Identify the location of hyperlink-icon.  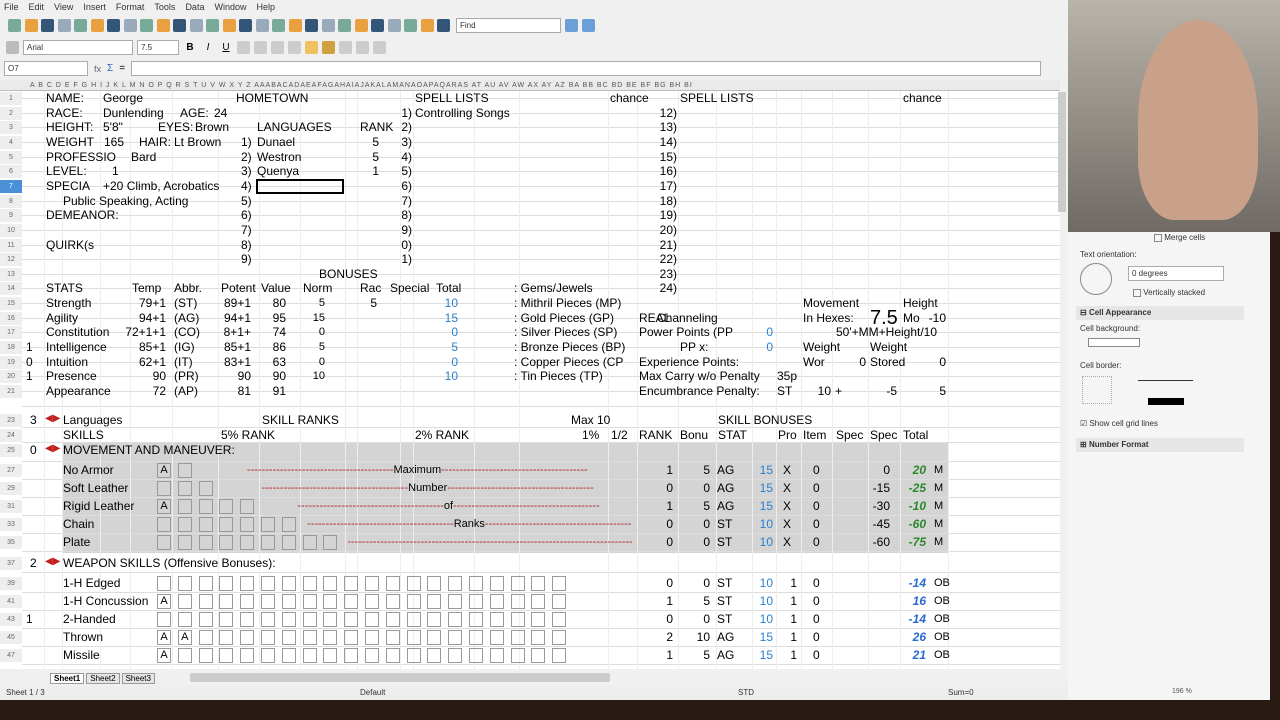
(278, 25).